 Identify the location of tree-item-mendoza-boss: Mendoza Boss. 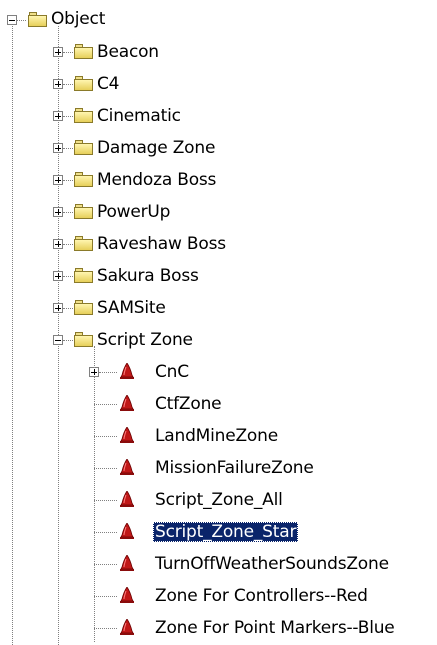
(156, 180).